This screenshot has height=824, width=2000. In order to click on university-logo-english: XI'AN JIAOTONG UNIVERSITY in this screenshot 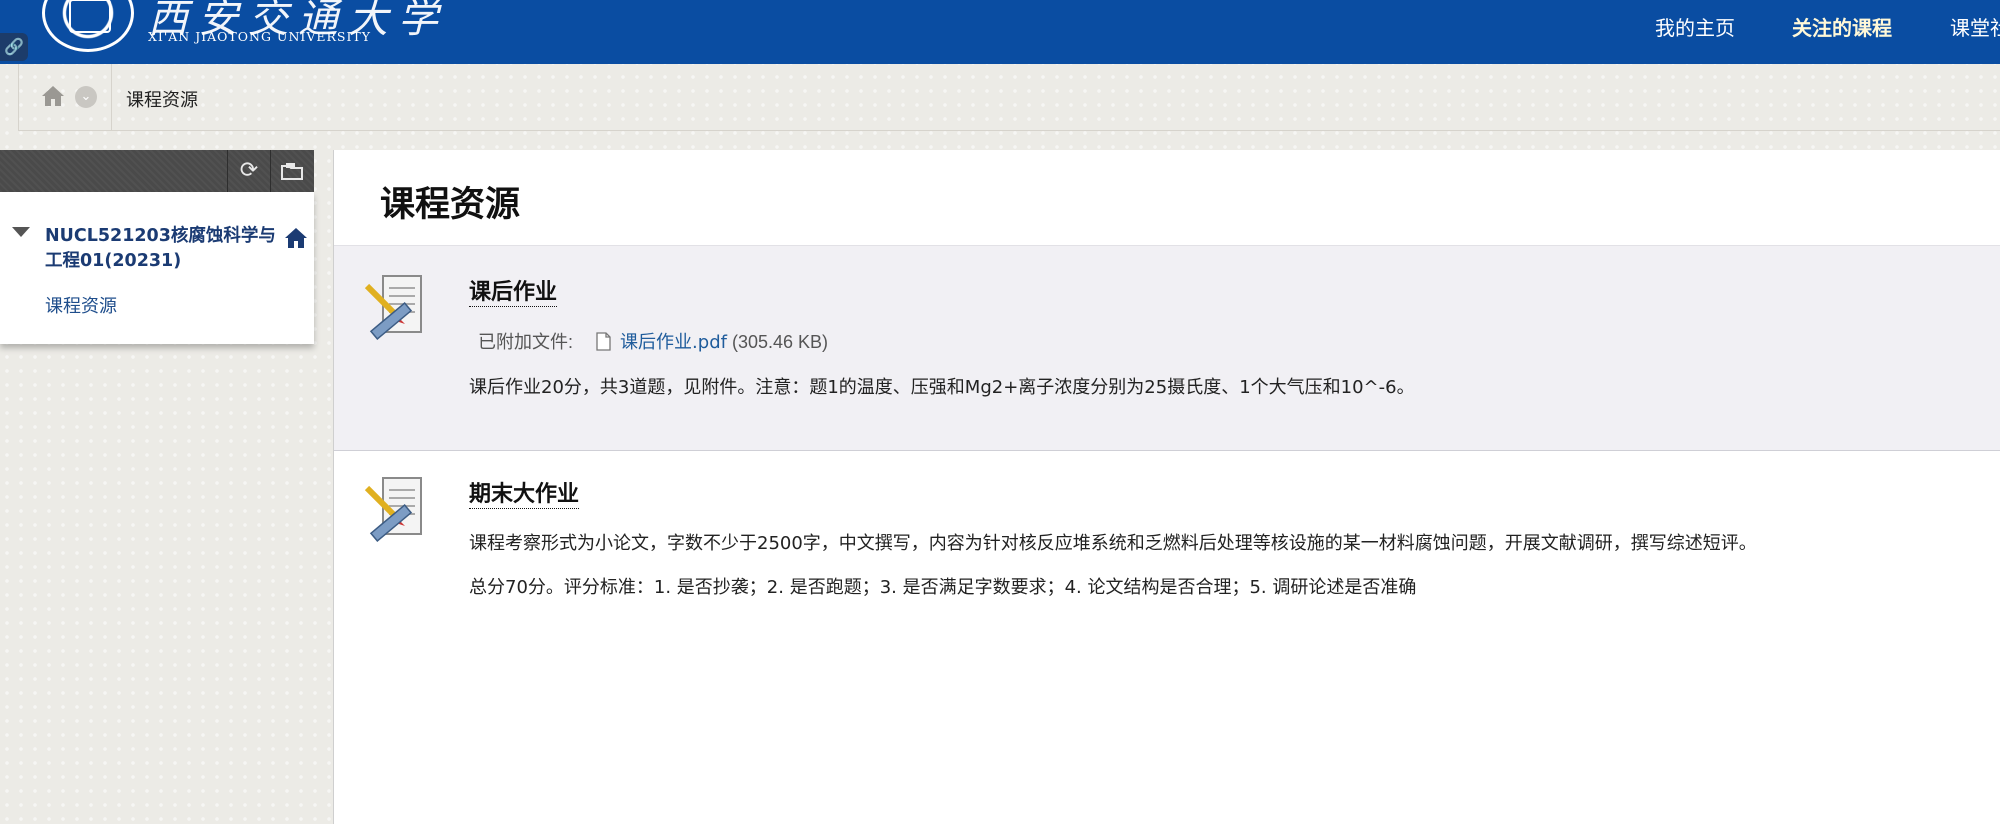, I will do `click(259, 36)`.